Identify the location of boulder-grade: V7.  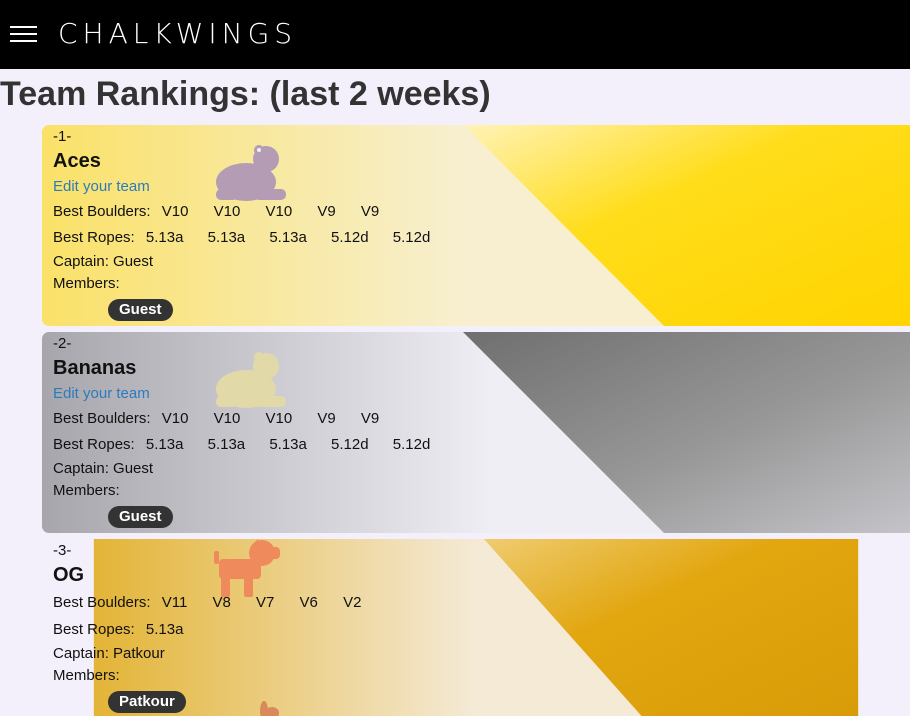
(265, 602).